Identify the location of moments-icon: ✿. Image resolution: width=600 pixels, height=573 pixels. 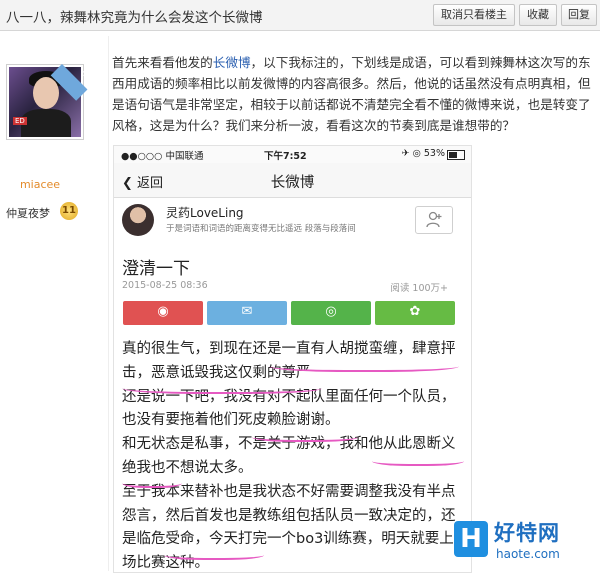
(415, 311).